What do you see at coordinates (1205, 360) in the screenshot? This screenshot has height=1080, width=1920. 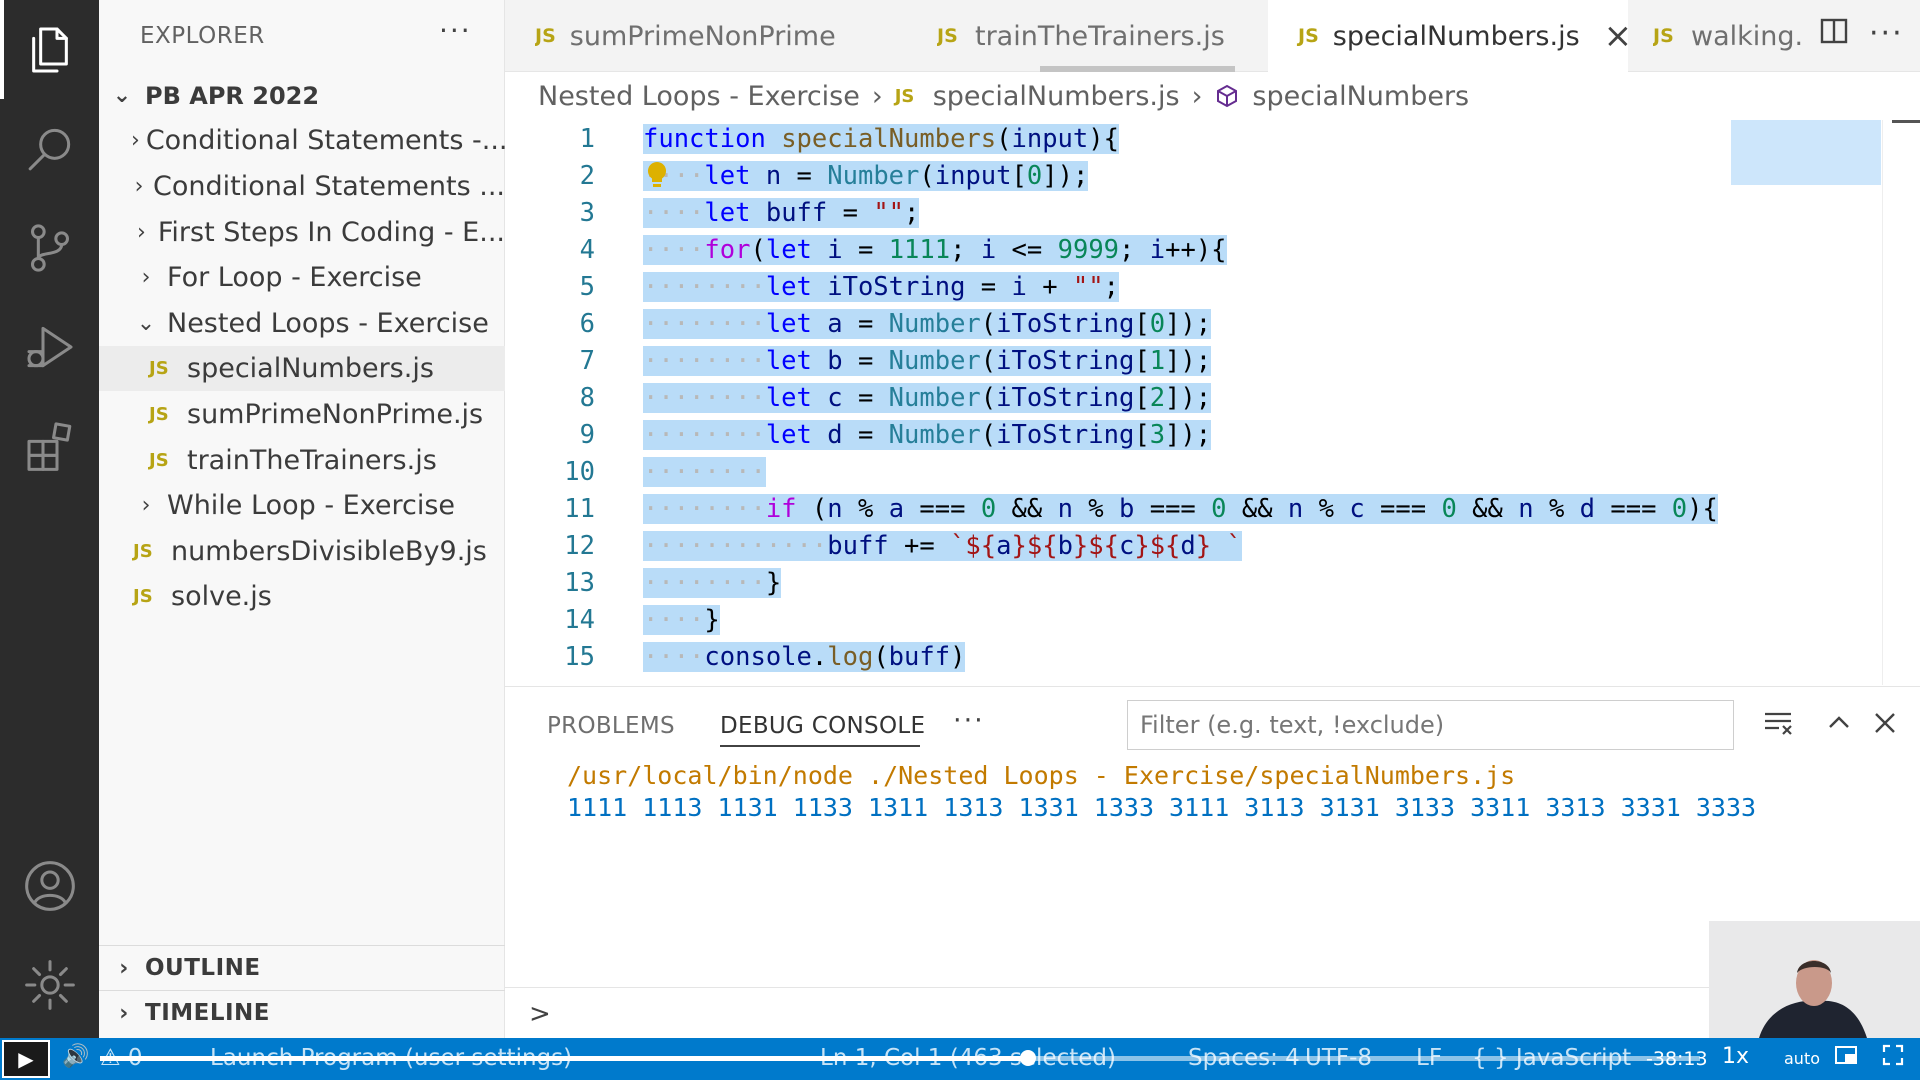 I see `code-line: 7 ········let b = Number(iToString[1]);` at bounding box center [1205, 360].